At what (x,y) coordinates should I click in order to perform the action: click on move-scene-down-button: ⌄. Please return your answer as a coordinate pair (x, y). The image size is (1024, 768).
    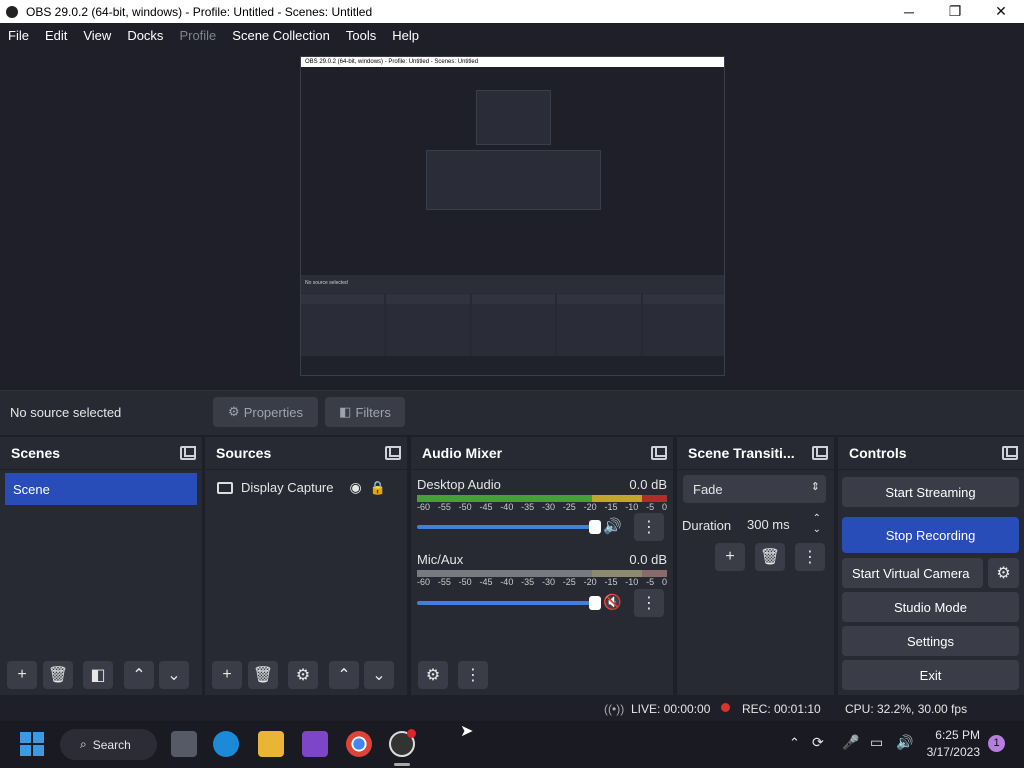
    Looking at the image, I should click on (174, 675).